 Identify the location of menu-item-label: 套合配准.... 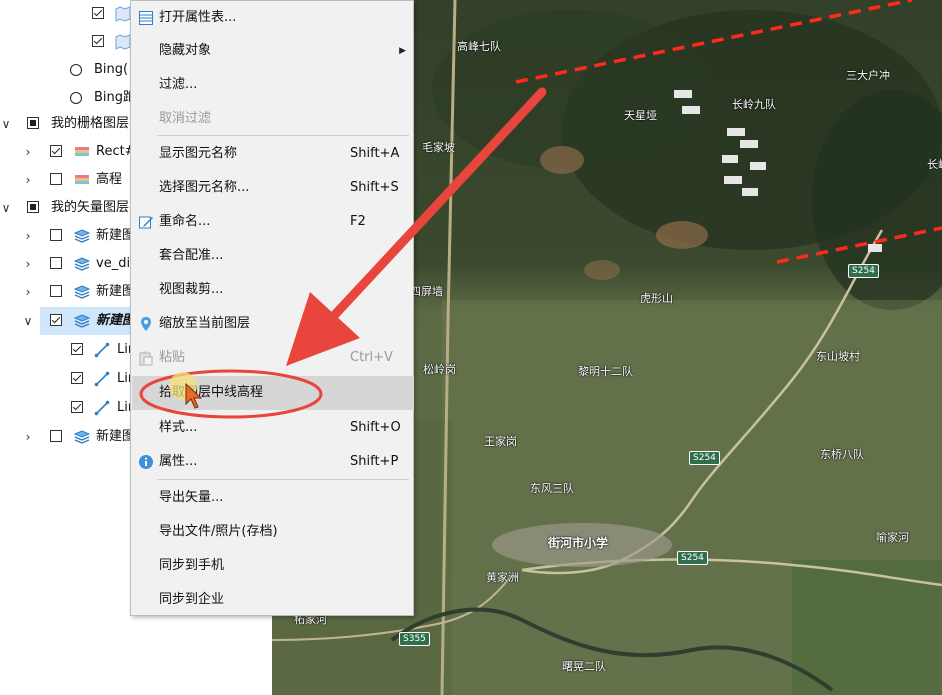
(191, 255).